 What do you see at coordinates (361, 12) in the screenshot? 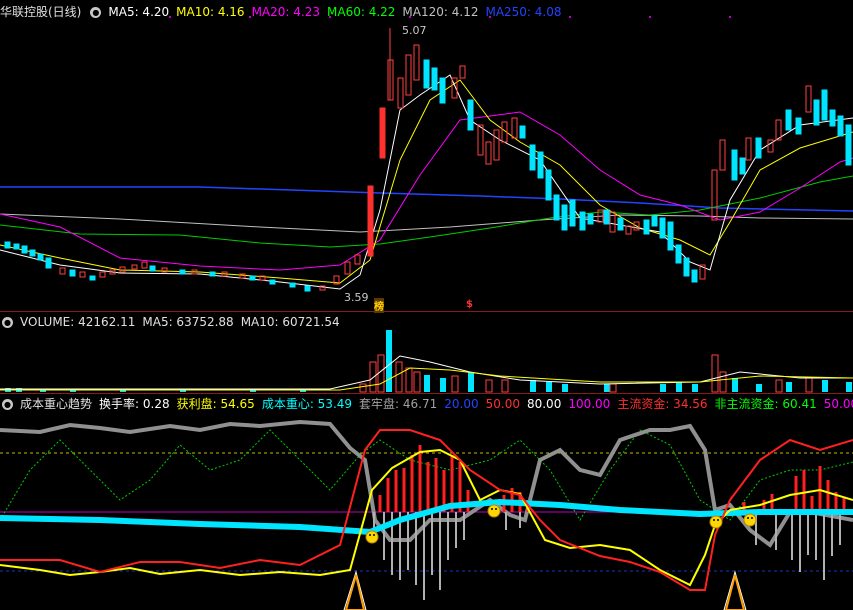
I see `ma-label: MA60: 4.22` at bounding box center [361, 12].